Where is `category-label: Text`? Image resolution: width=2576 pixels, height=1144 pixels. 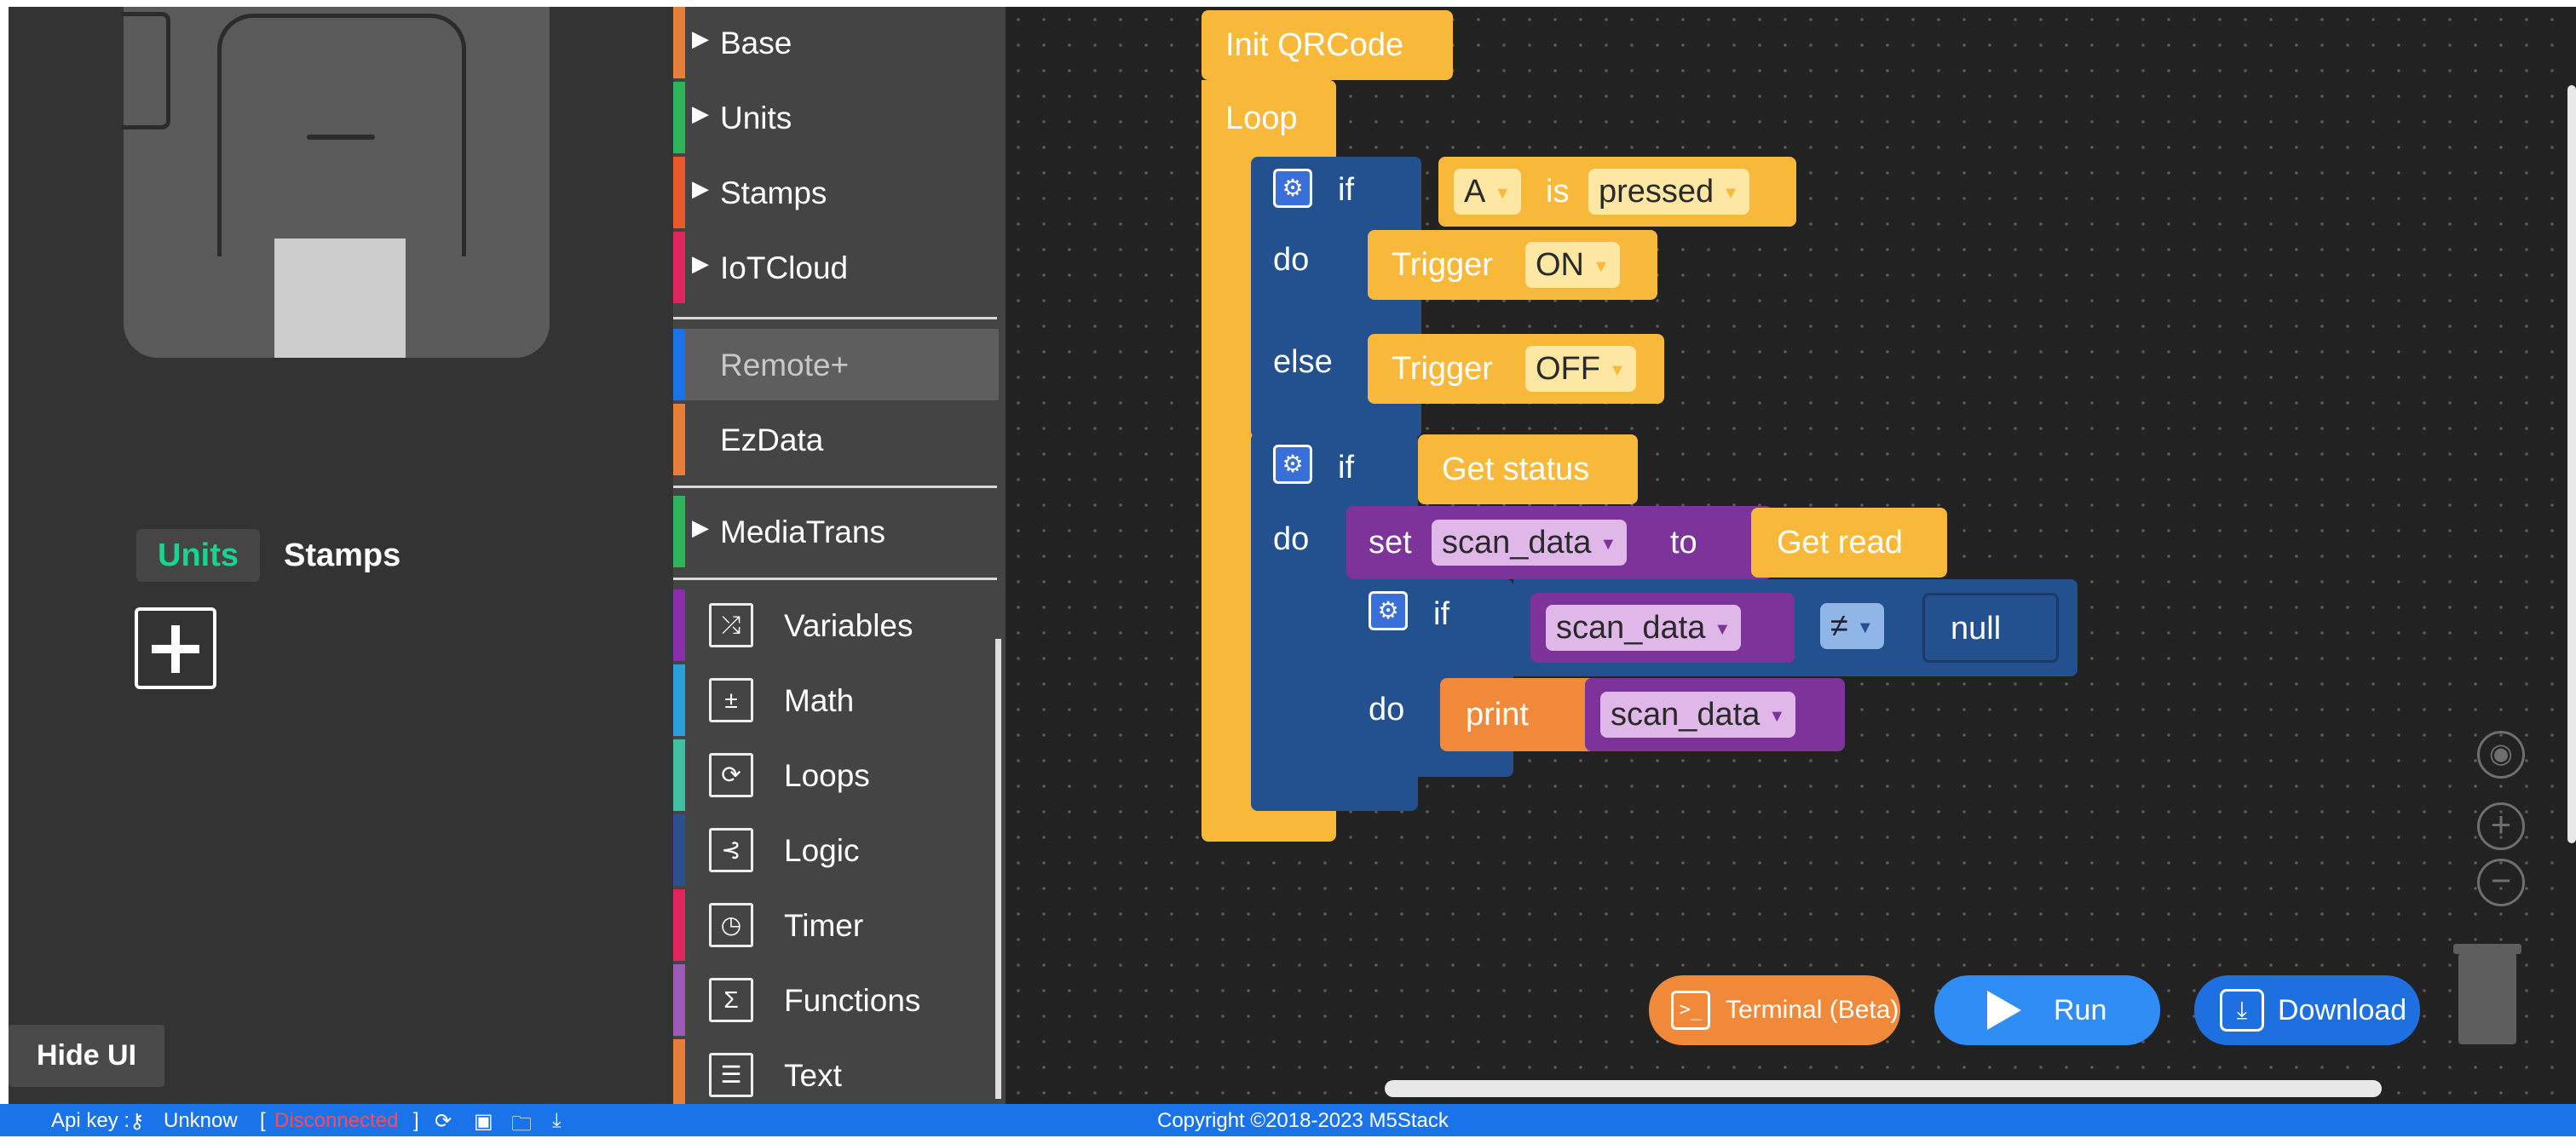
category-label: Text is located at coordinates (813, 1075).